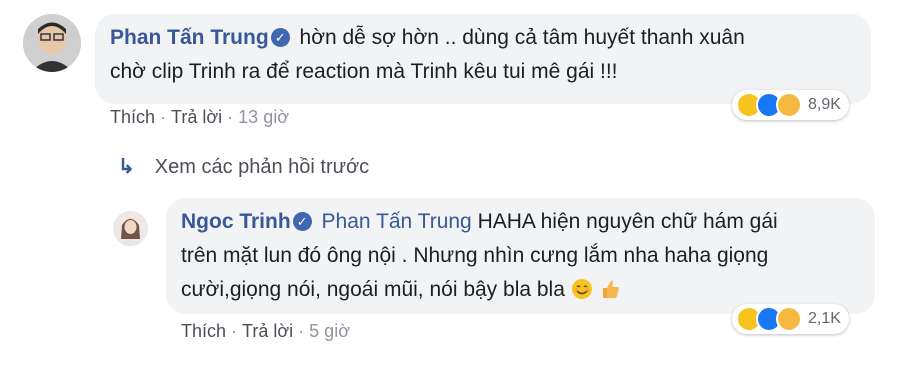  I want to click on view-previous-replies-label: Xem các phản hồi trước, so click(262, 167).